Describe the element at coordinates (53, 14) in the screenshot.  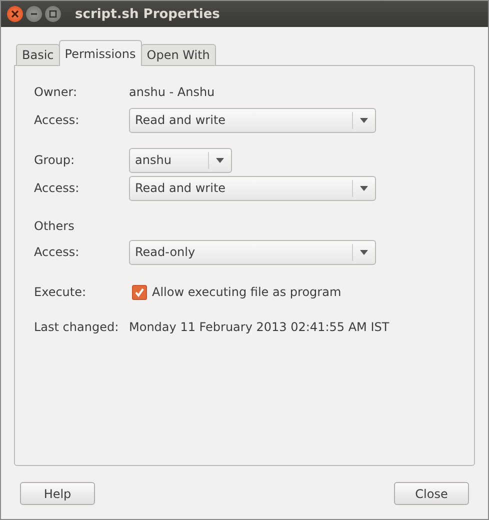
I see `maximize-icon` at that location.